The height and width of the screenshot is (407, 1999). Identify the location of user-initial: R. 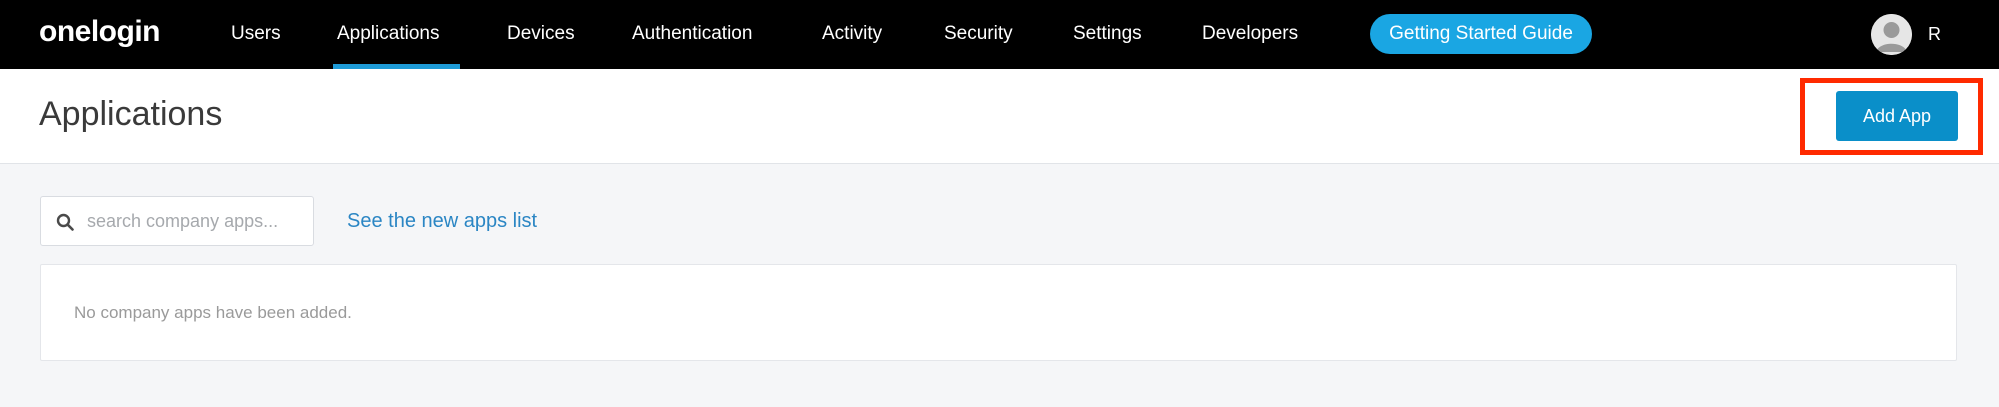
(1934, 34).